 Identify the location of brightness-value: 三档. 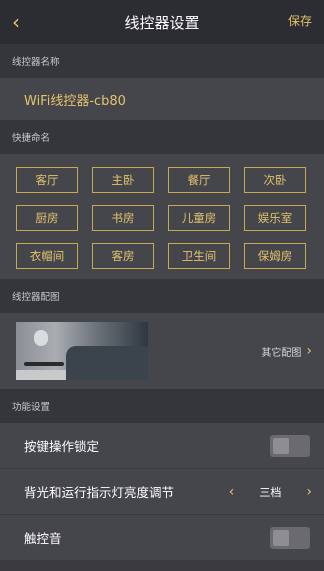
(270, 492).